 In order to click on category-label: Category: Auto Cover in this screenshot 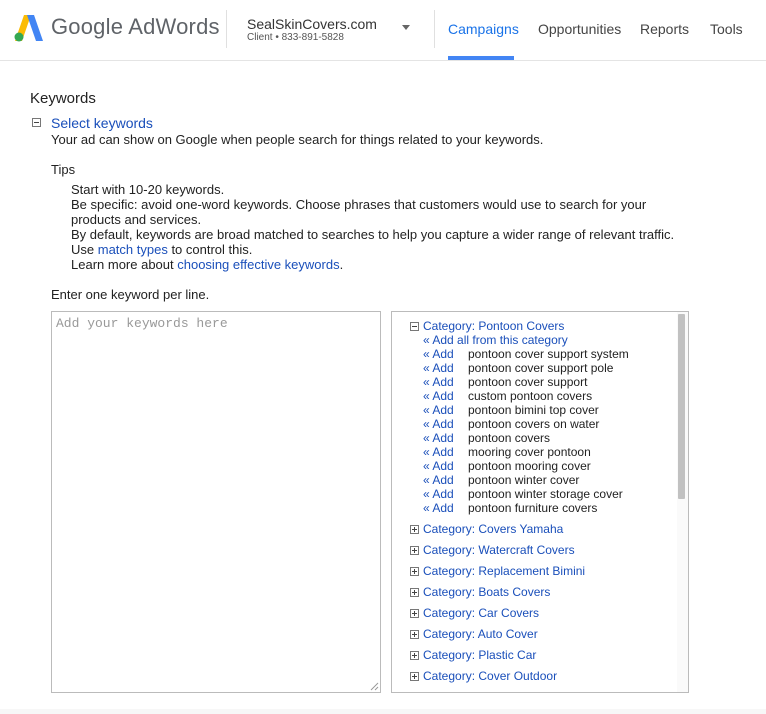, I will do `click(480, 634)`.